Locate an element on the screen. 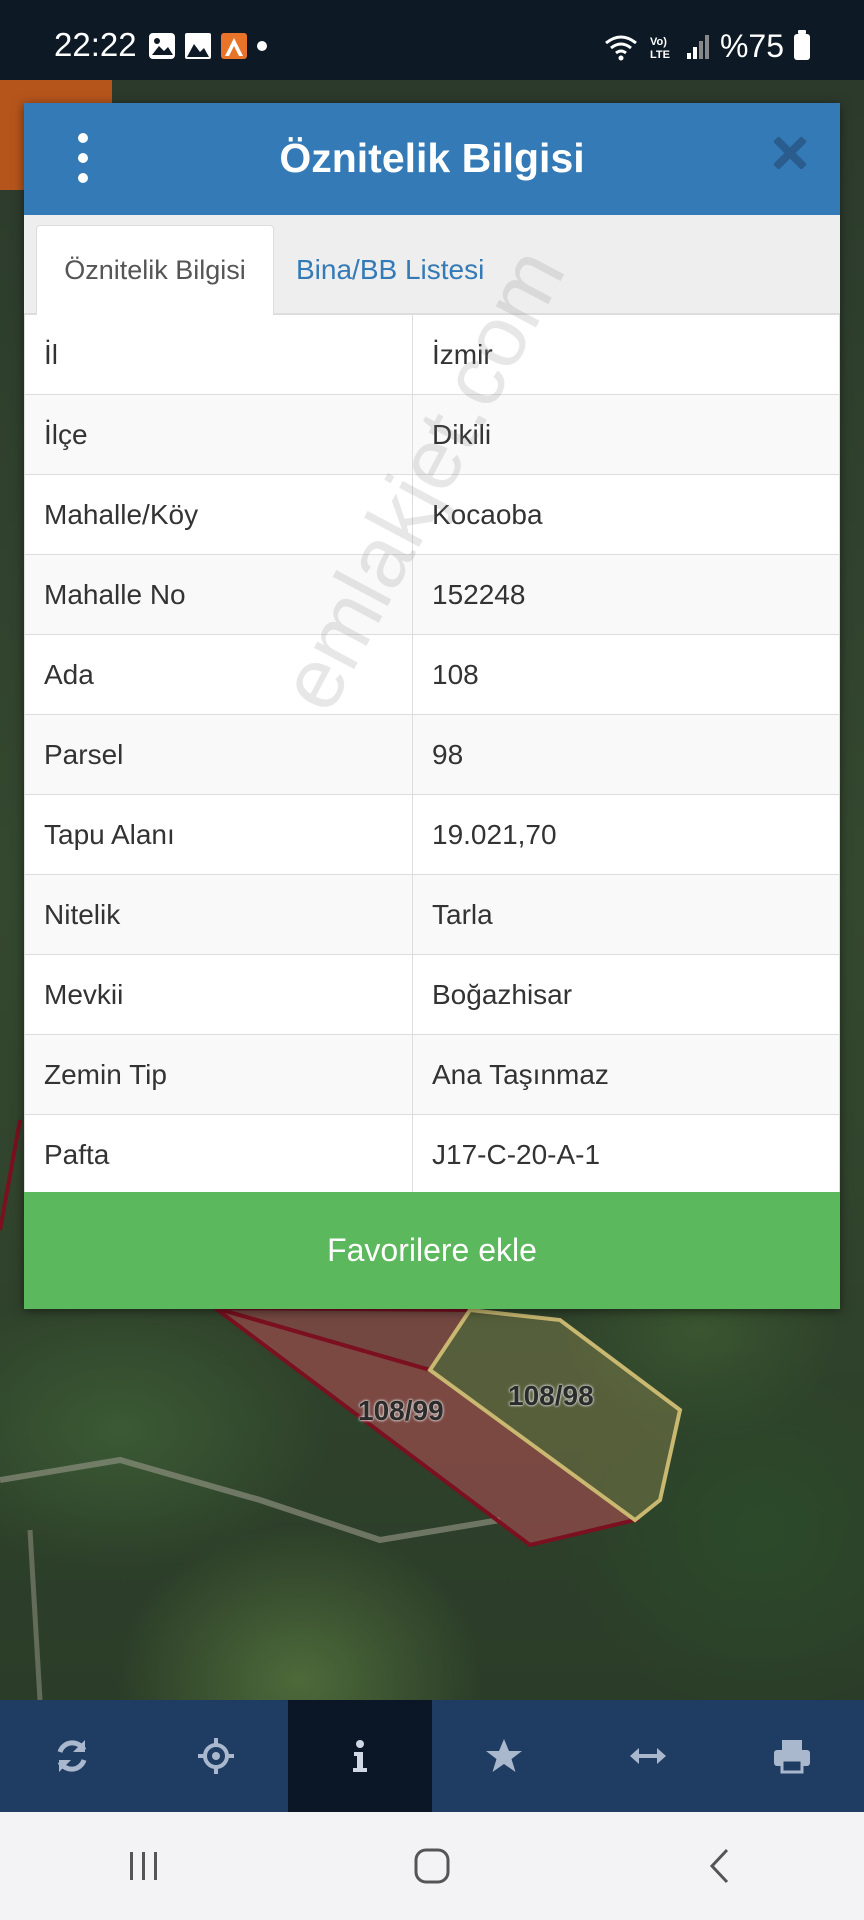 The height and width of the screenshot is (1920, 864). gallery-icon is located at coordinates (162, 46).